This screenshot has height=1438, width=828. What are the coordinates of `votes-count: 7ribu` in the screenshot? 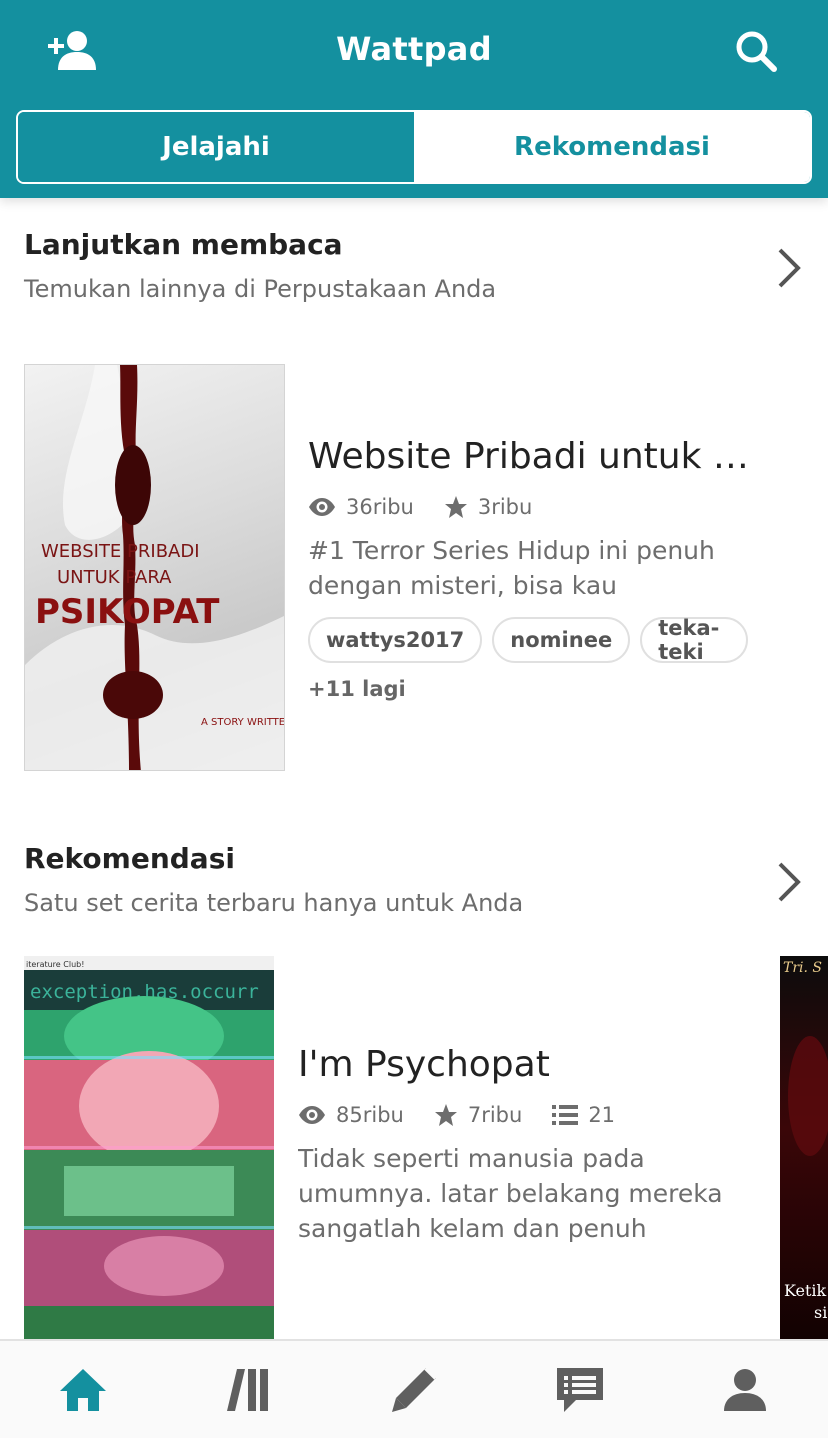 It's located at (495, 1115).